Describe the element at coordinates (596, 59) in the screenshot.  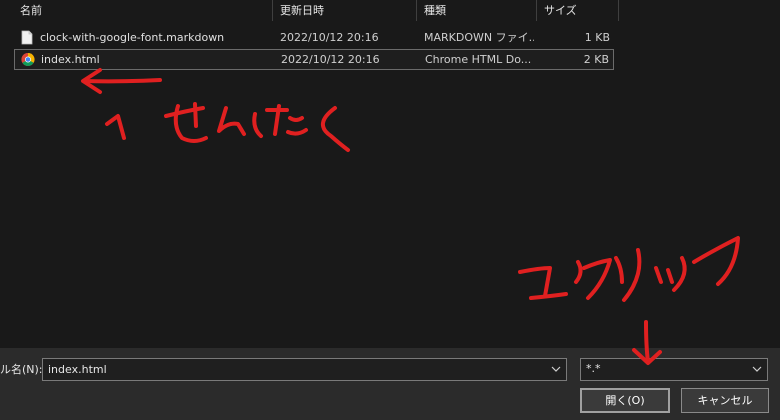
I see `file-size: 2 KB` at that location.